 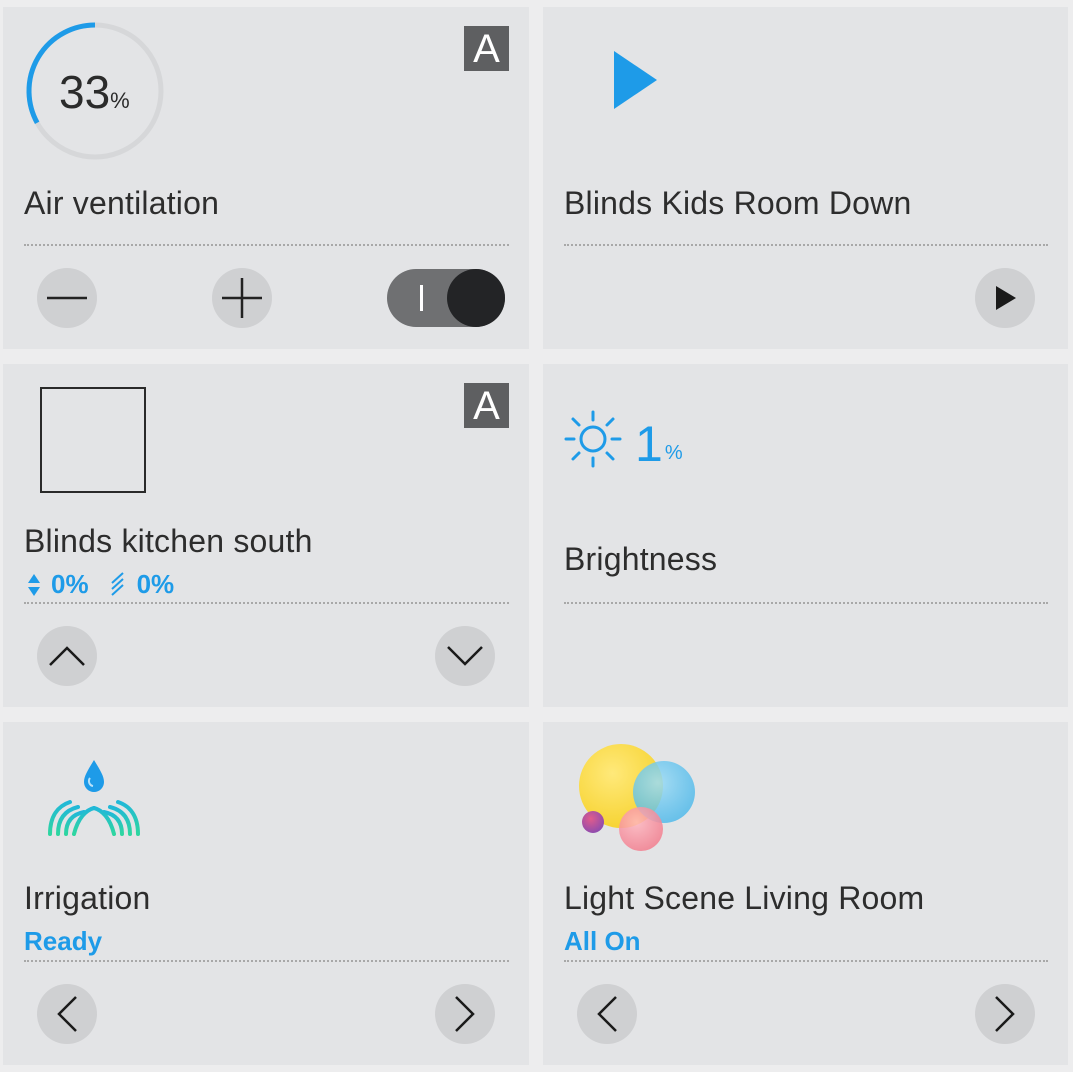 I want to click on decrease-button, so click(x=67, y=298).